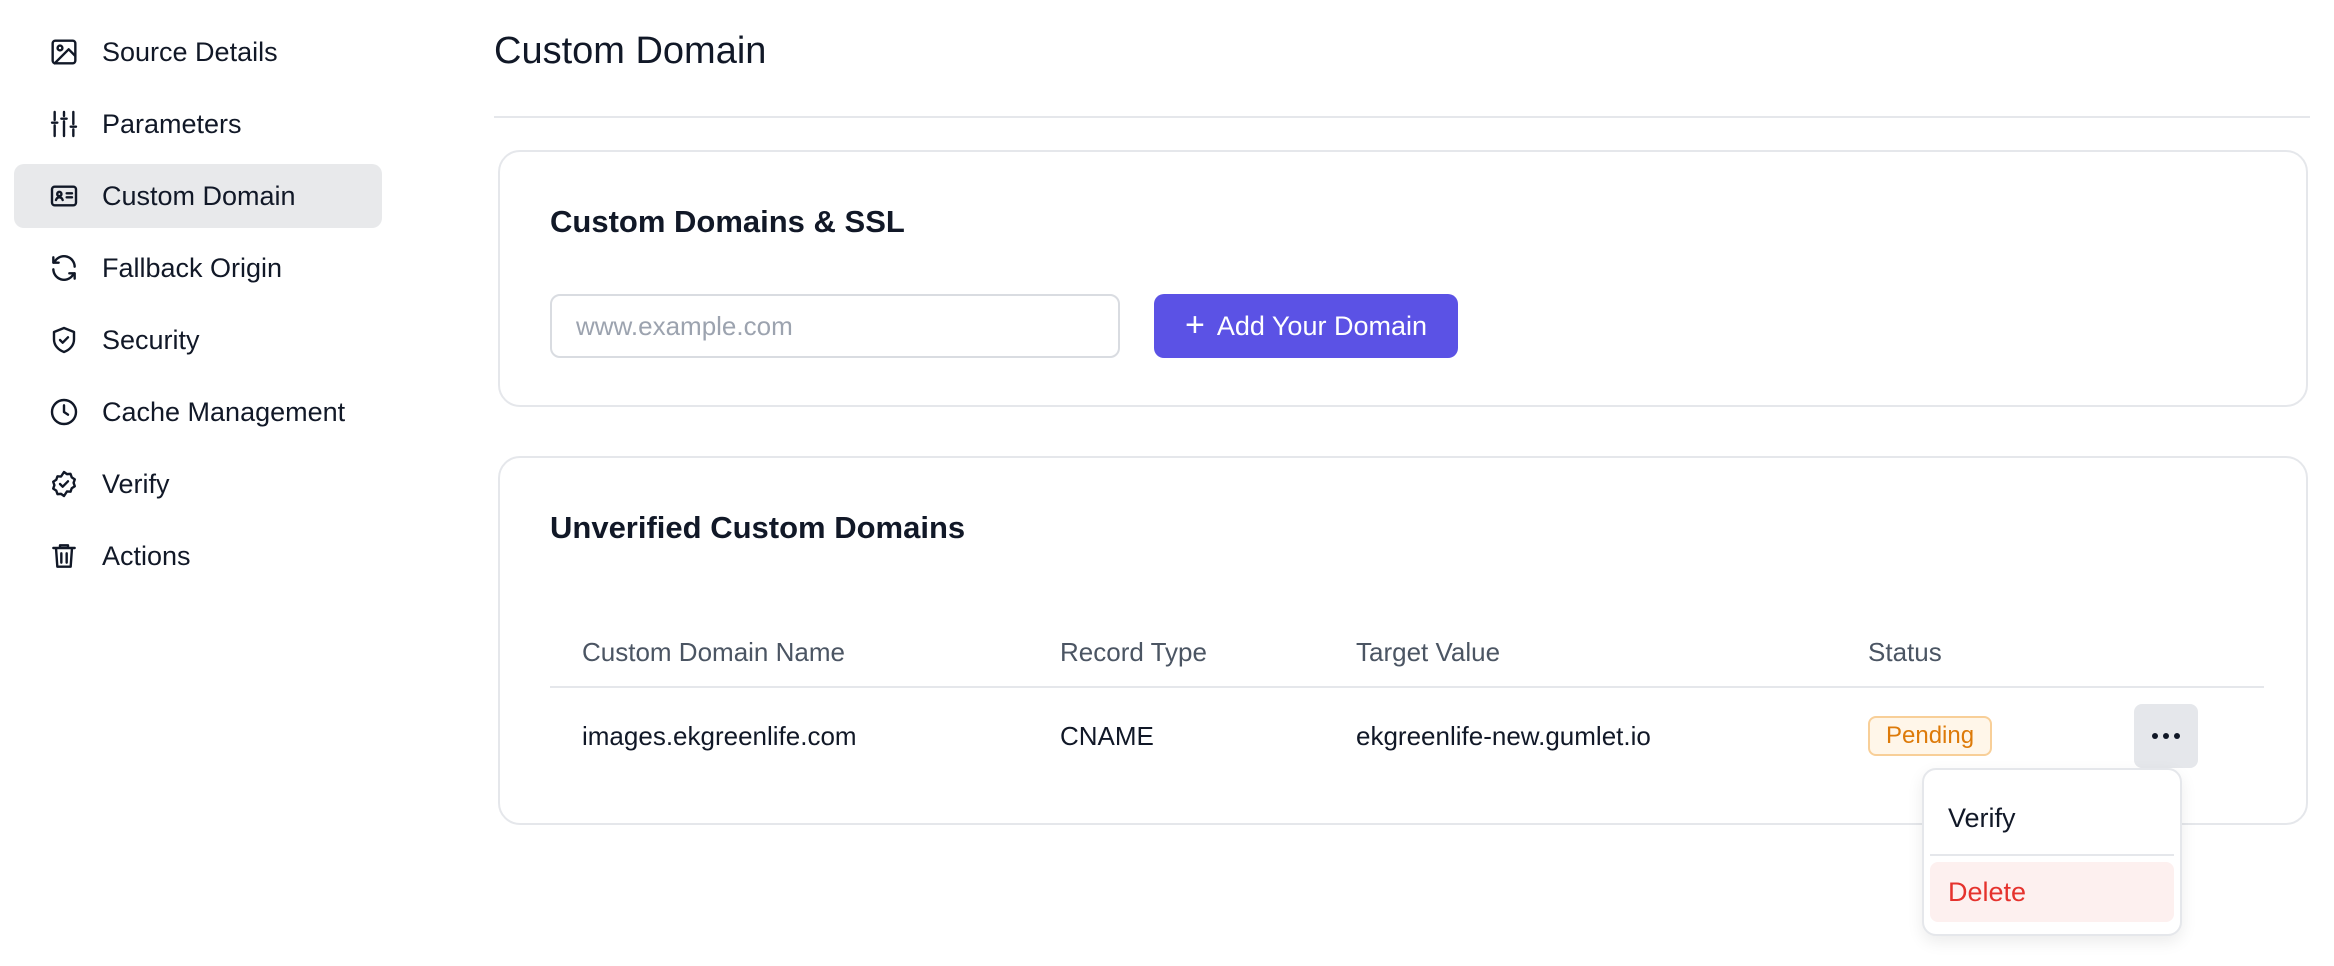 The width and height of the screenshot is (2334, 966). Describe the element at coordinates (1194, 324) in the screenshot. I see `plus-icon: +` at that location.